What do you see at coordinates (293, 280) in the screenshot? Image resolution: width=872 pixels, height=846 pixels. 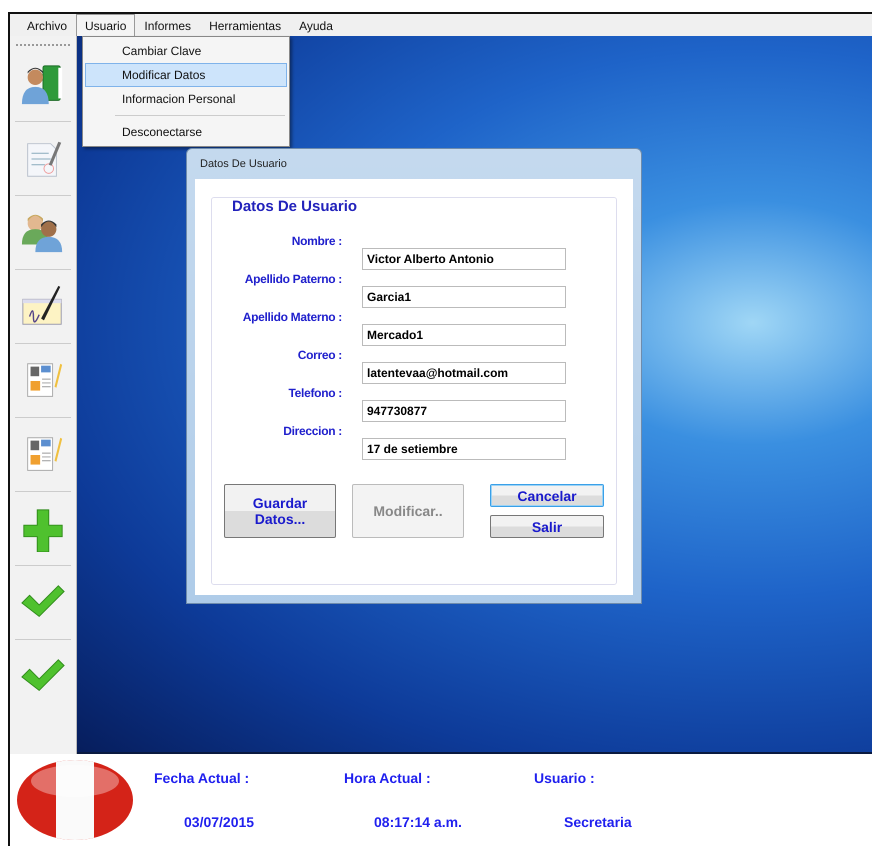 I see `field-label: Apellido Paterno :` at bounding box center [293, 280].